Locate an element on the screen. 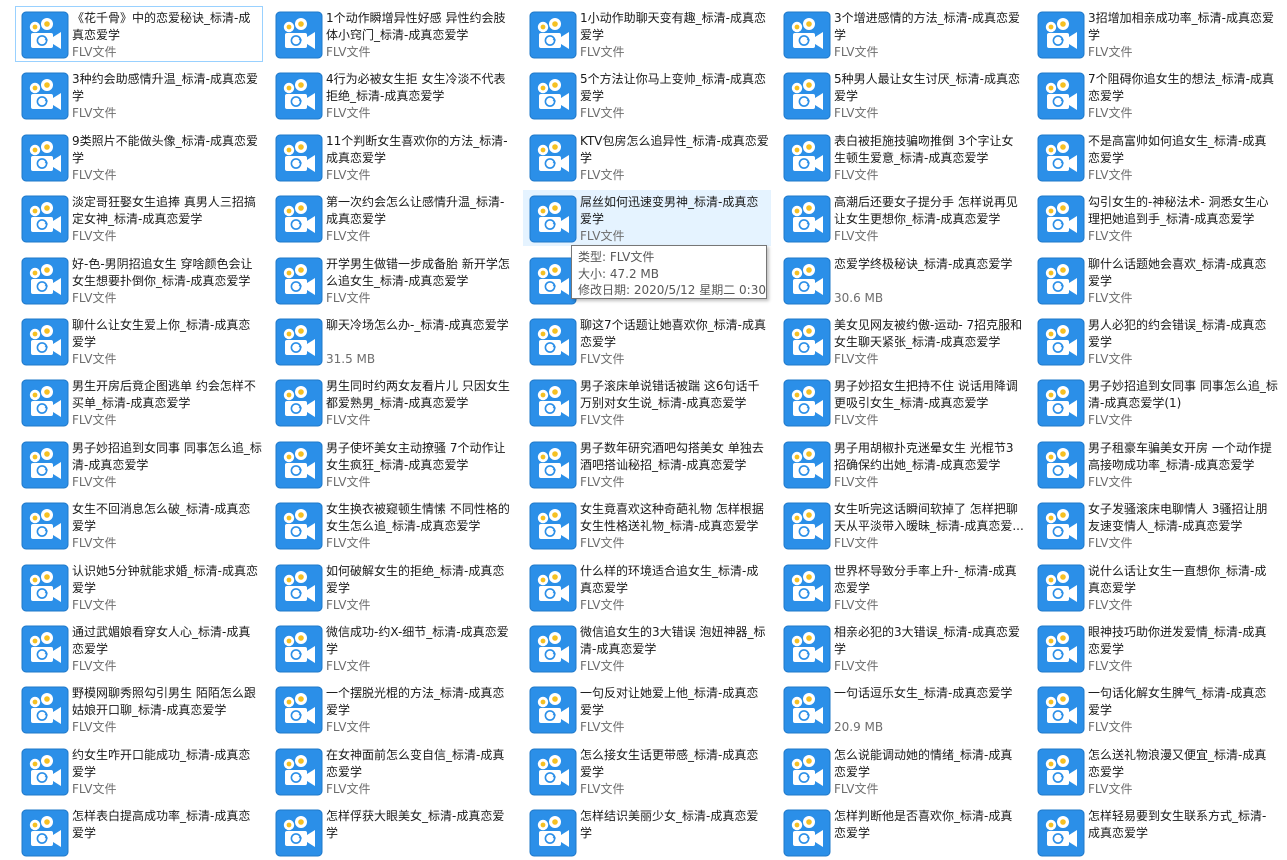 The width and height of the screenshot is (1287, 860). file-item: 微信追女生的3大错误 泡妞神器_标清-成真恋爱学 FLV文件 is located at coordinates (647, 648).